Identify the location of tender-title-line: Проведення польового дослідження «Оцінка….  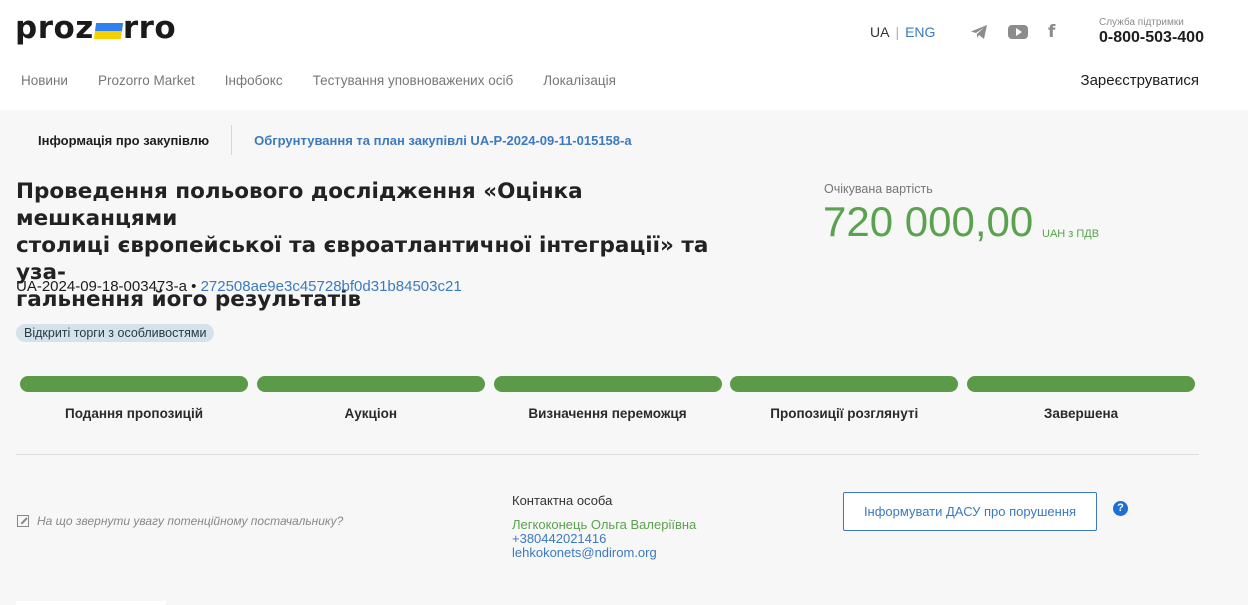
(299, 205).